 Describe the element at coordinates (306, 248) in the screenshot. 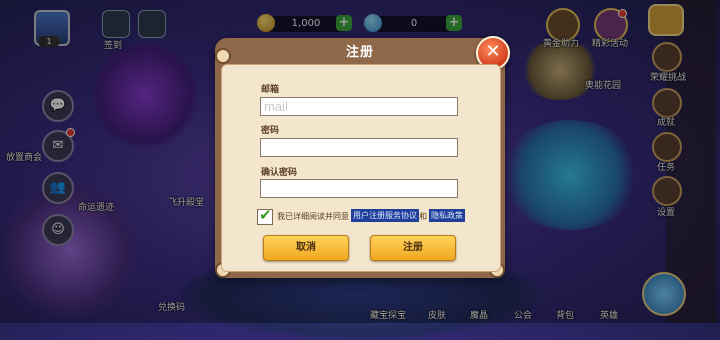

I see `cancel-button: 取消` at that location.